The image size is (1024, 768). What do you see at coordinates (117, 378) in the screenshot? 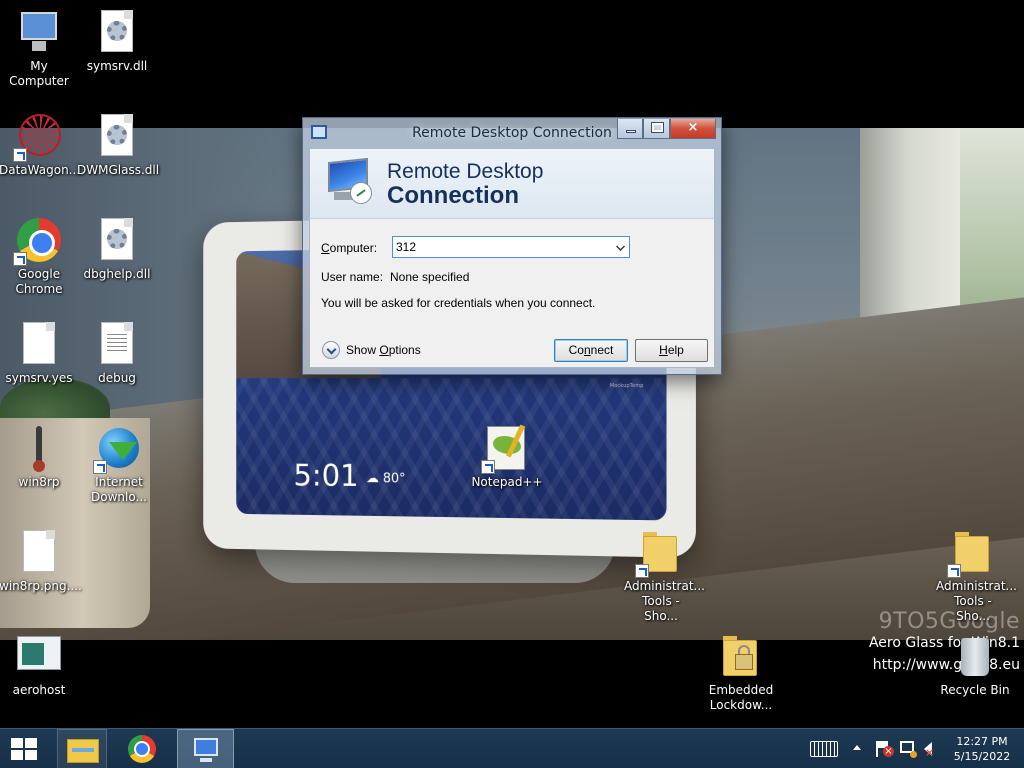
I see `desktop-icon-label: debug` at bounding box center [117, 378].